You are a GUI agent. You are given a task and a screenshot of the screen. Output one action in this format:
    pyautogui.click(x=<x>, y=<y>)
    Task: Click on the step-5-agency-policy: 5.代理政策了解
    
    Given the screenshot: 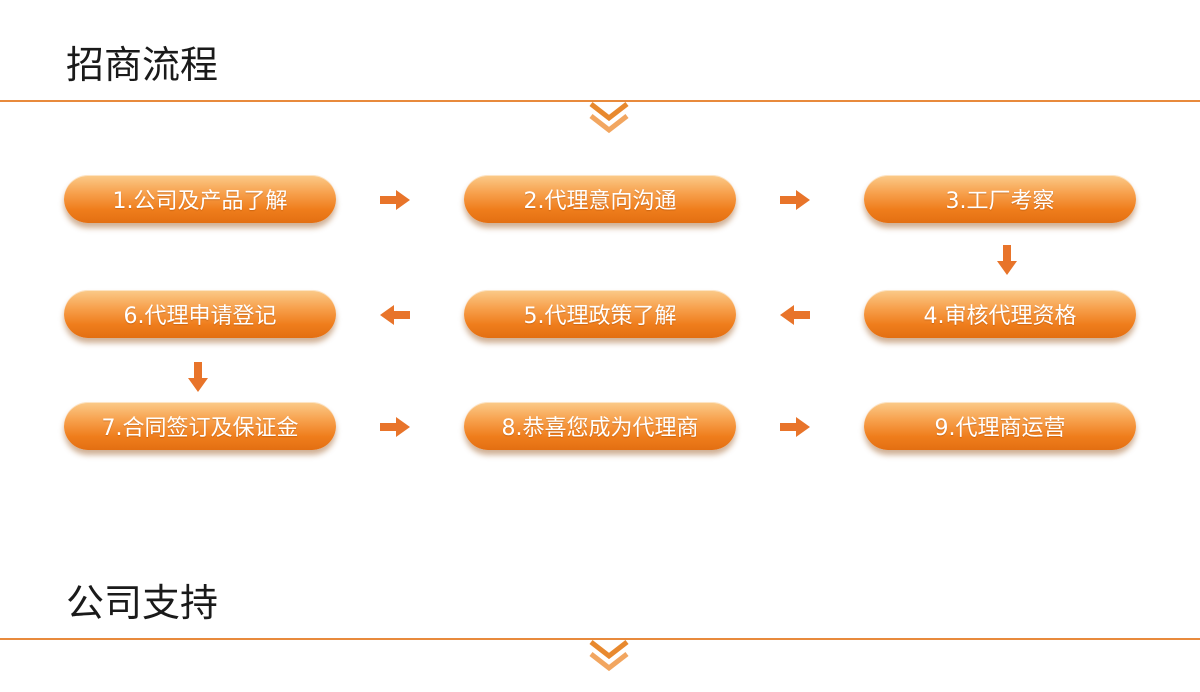 What is the action you would take?
    pyautogui.click(x=600, y=314)
    